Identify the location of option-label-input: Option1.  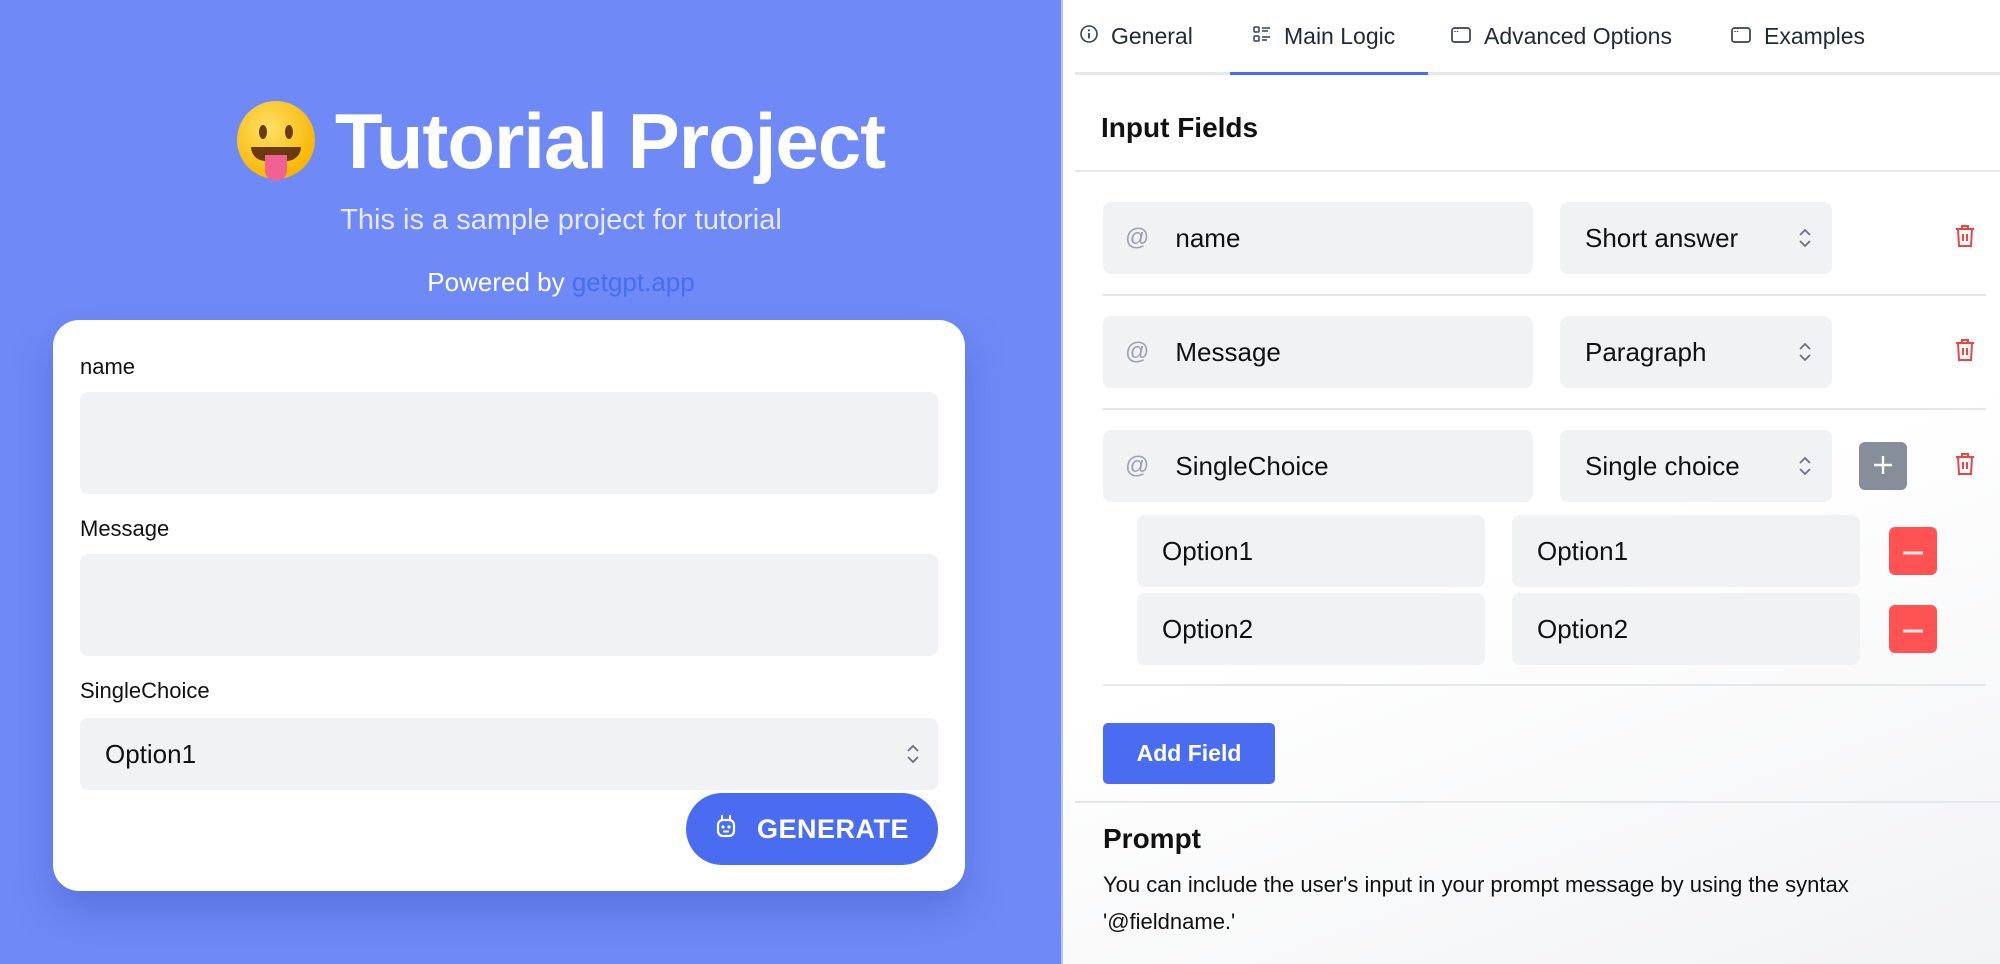
(1311, 551).